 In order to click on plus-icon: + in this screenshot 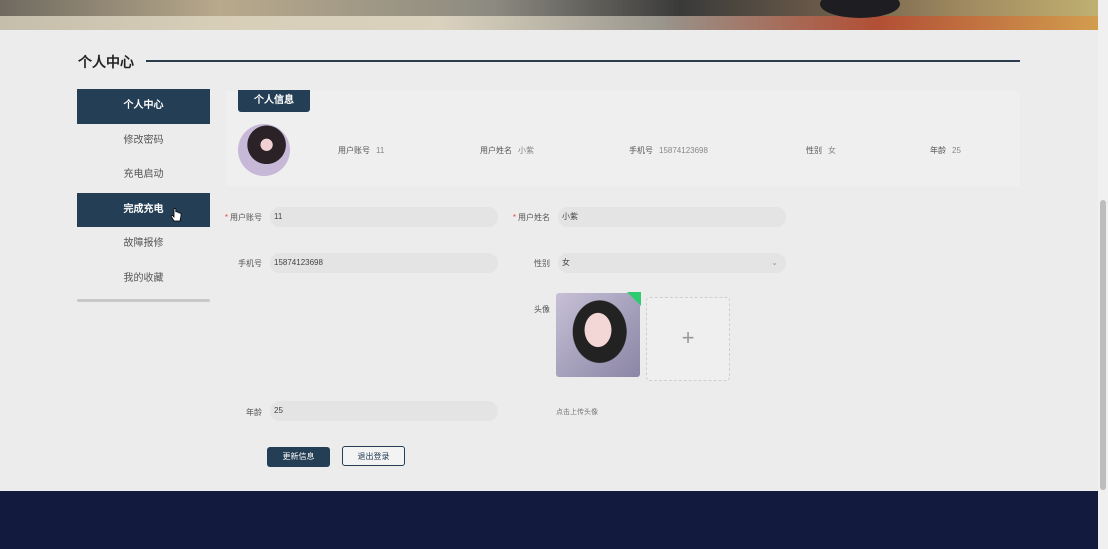, I will do `click(688, 337)`.